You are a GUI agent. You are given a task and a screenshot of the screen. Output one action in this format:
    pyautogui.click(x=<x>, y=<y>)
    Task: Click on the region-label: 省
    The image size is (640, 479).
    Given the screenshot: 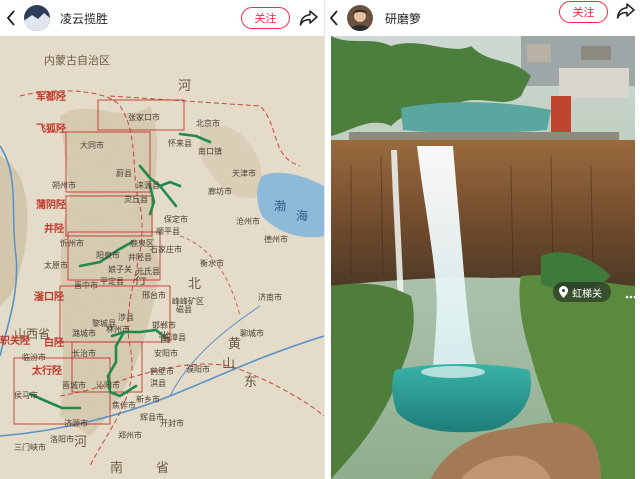 What is the action you would take?
    pyautogui.click(x=162, y=468)
    